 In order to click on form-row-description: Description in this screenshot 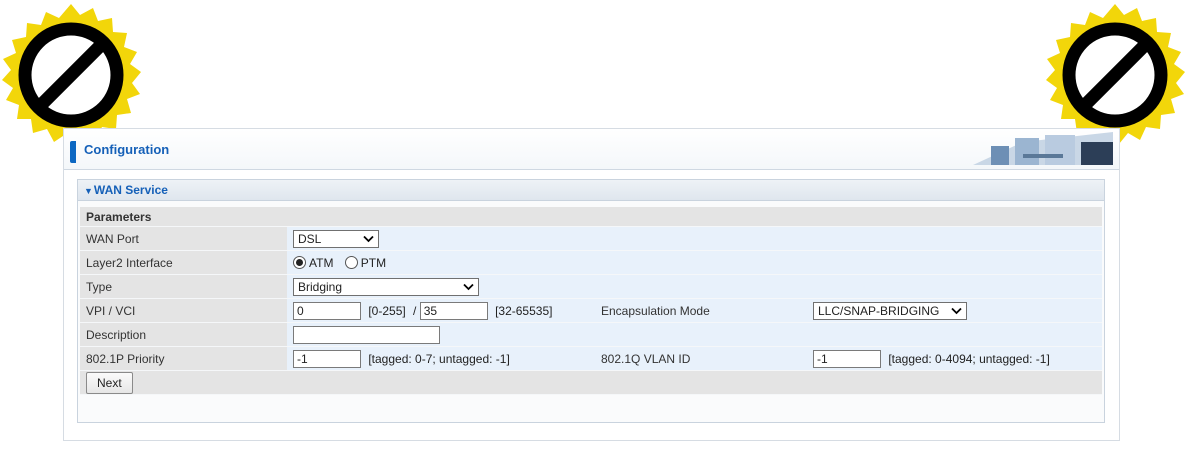, I will do `click(591, 334)`.